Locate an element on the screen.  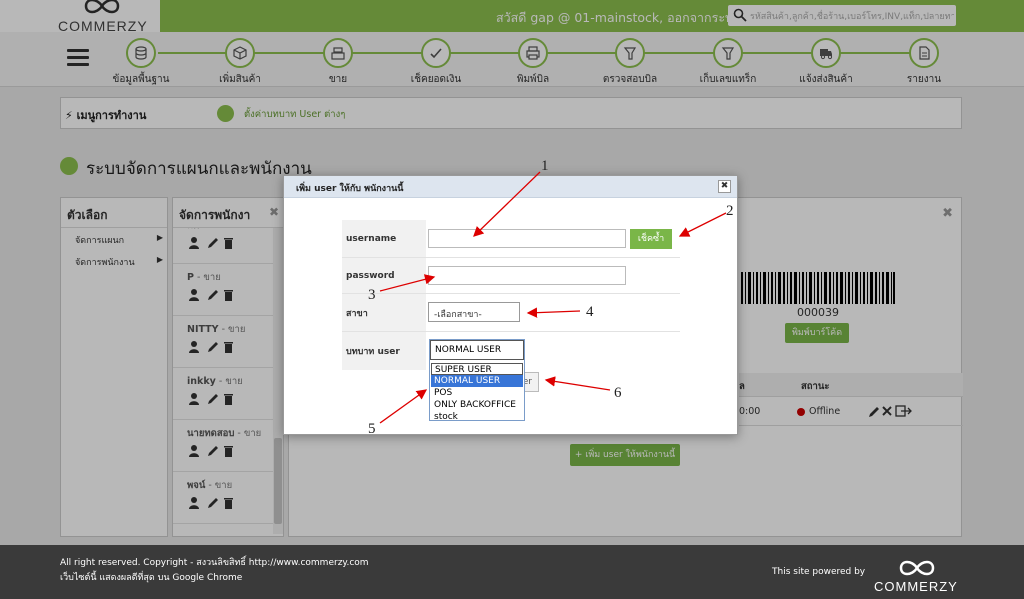
role-option-pos: POS is located at coordinates (477, 393).